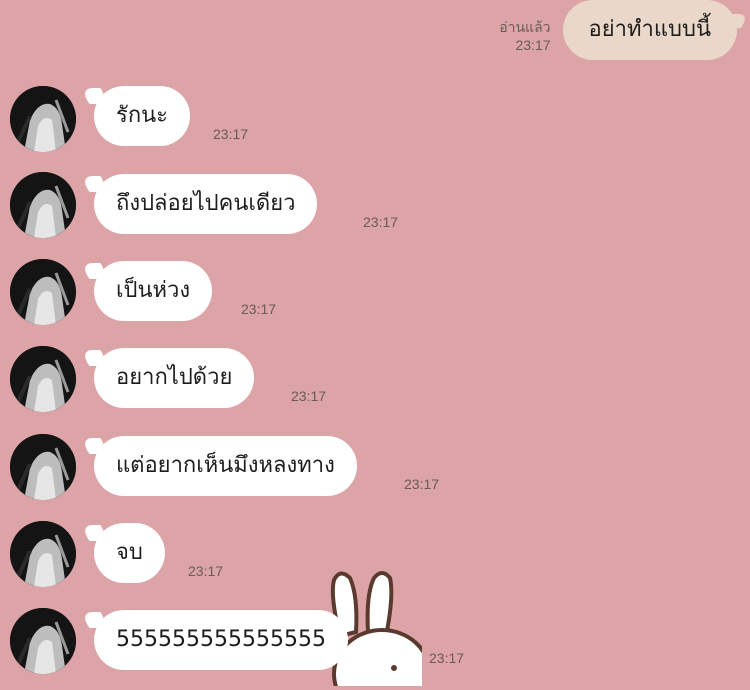  Describe the element at coordinates (206, 204) in the screenshot. I see `incoming-message-bubble: ถึงปล่อยไปคนเดียว` at that location.